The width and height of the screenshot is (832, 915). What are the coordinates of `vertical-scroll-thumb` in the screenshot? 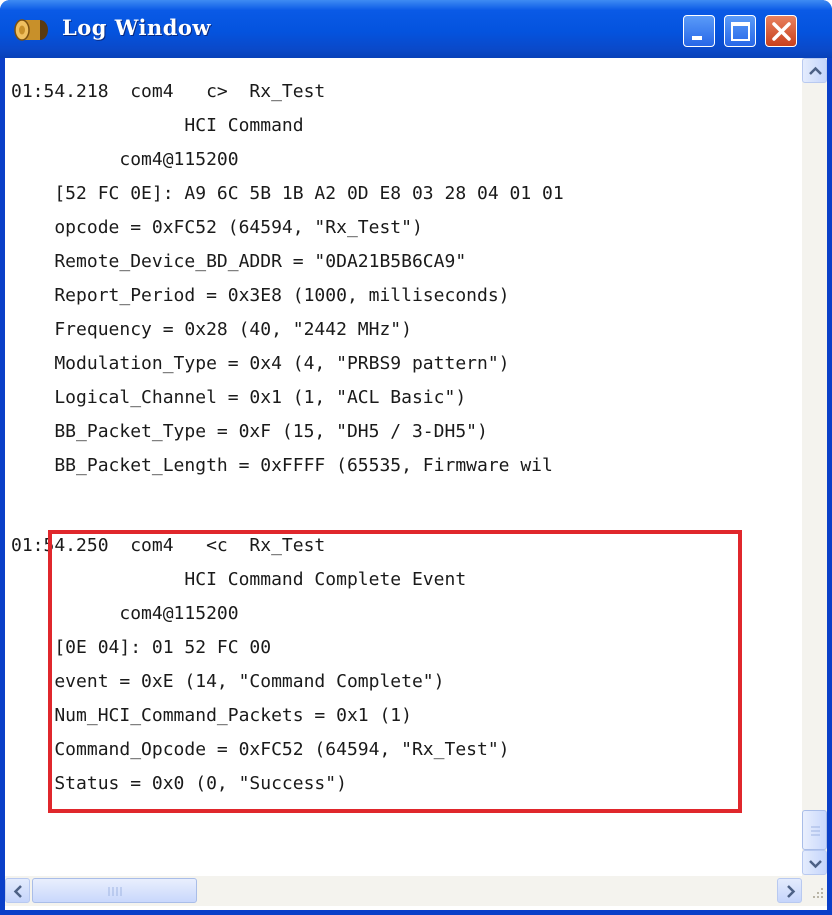 It's located at (814, 830).